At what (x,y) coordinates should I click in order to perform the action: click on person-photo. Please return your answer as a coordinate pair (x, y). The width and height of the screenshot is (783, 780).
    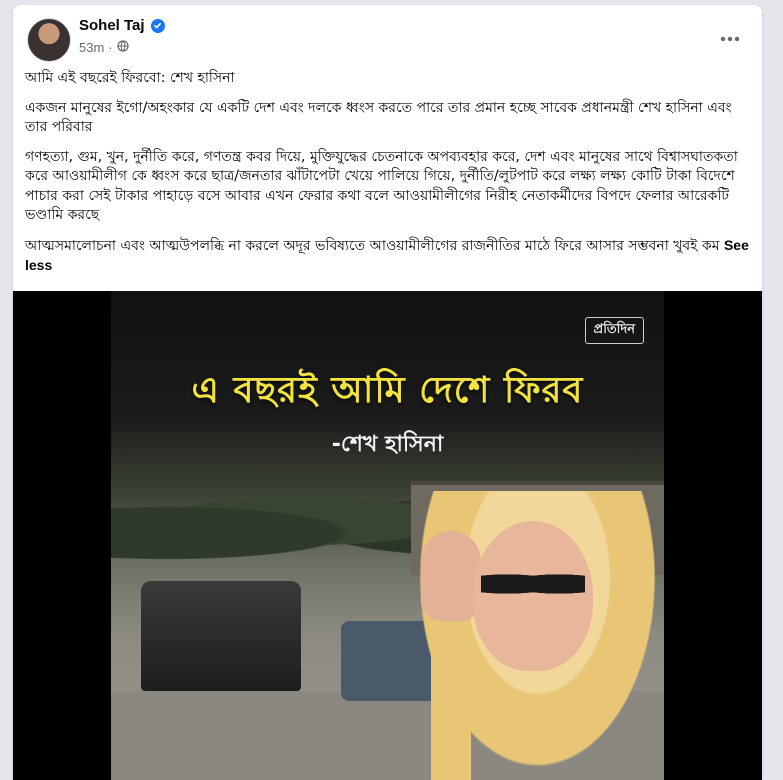
    Looking at the image, I should click on (537, 635).